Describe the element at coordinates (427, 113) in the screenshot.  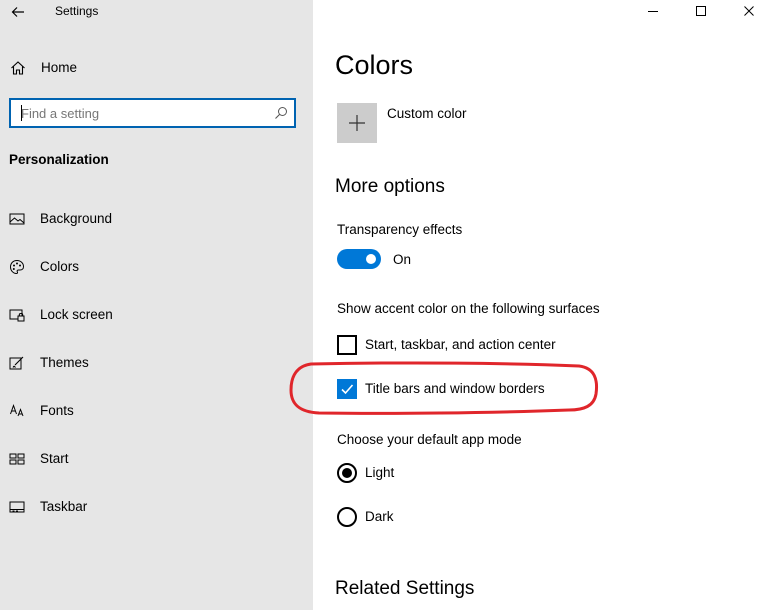
I see `custom-color-label: Custom color` at that location.